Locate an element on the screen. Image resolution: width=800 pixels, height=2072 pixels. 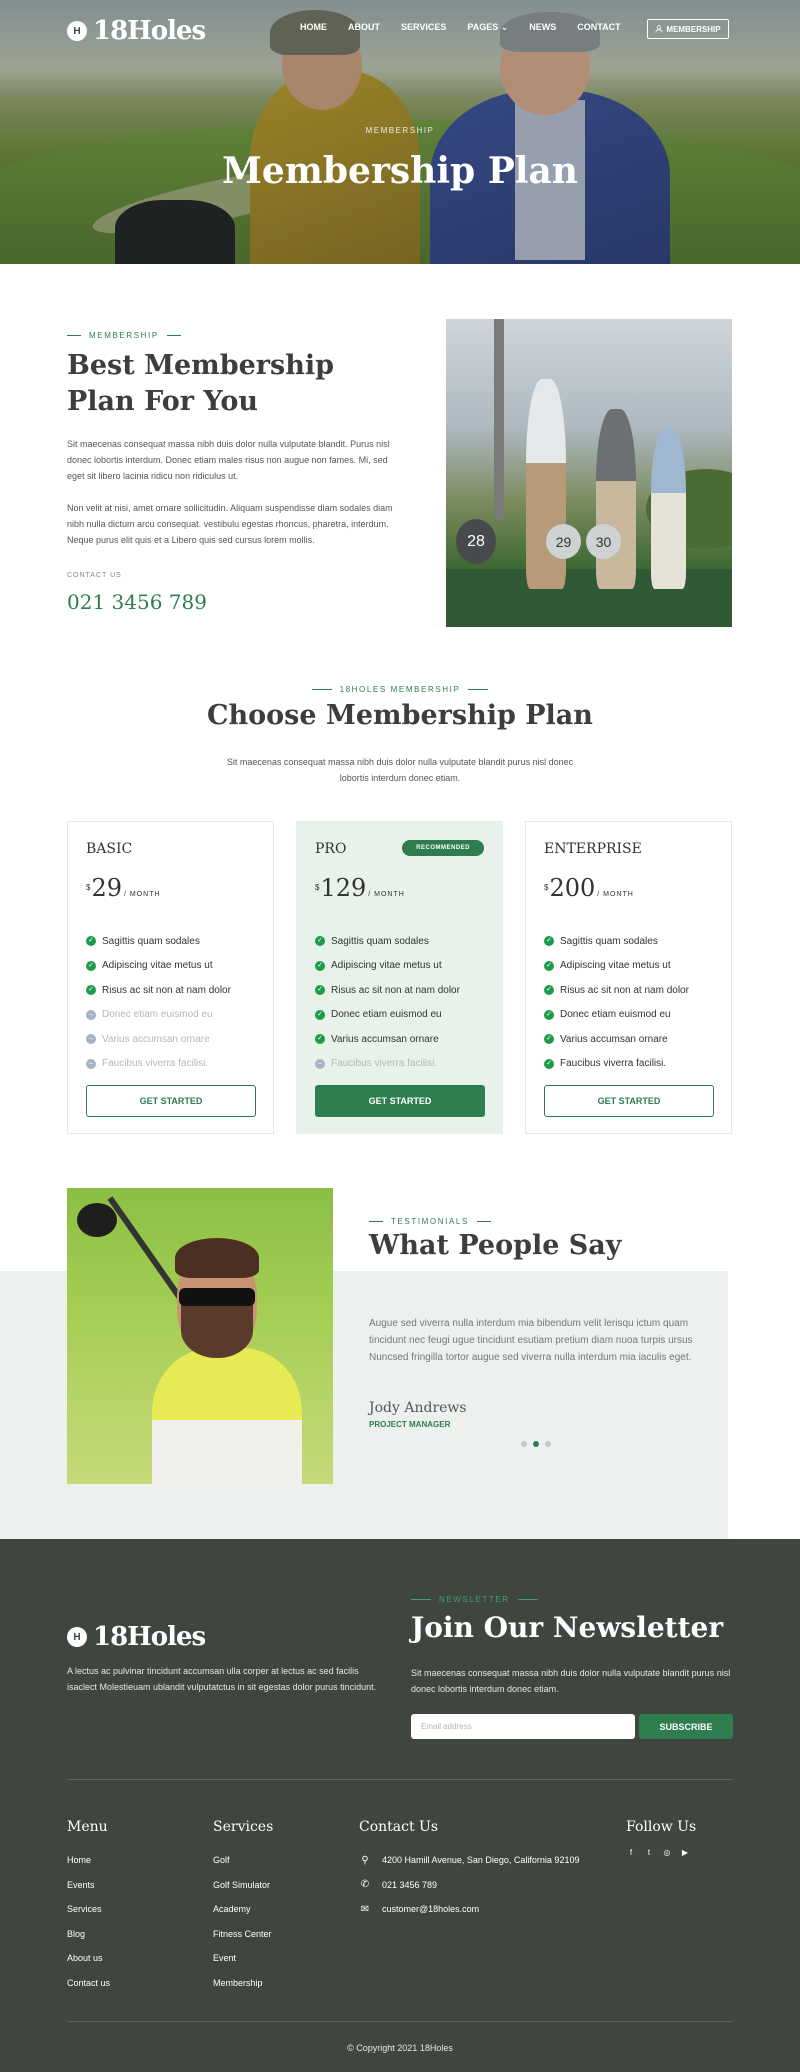
footer-email: ✉ customer@18holes.com is located at coordinates (469, 1909).